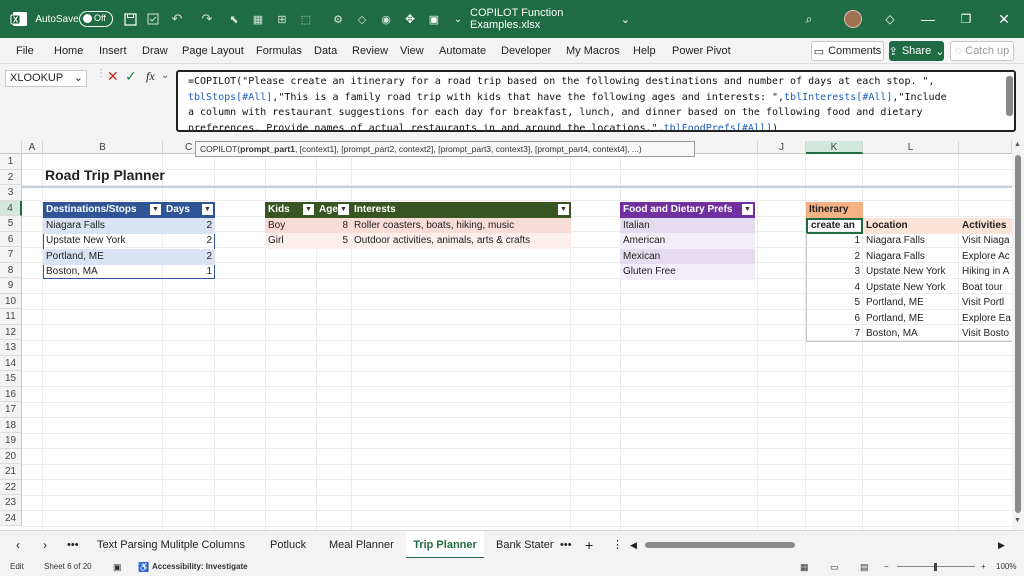  Describe the element at coordinates (213, 51) in the screenshot. I see `menu-page-layout: Page Layout` at that location.